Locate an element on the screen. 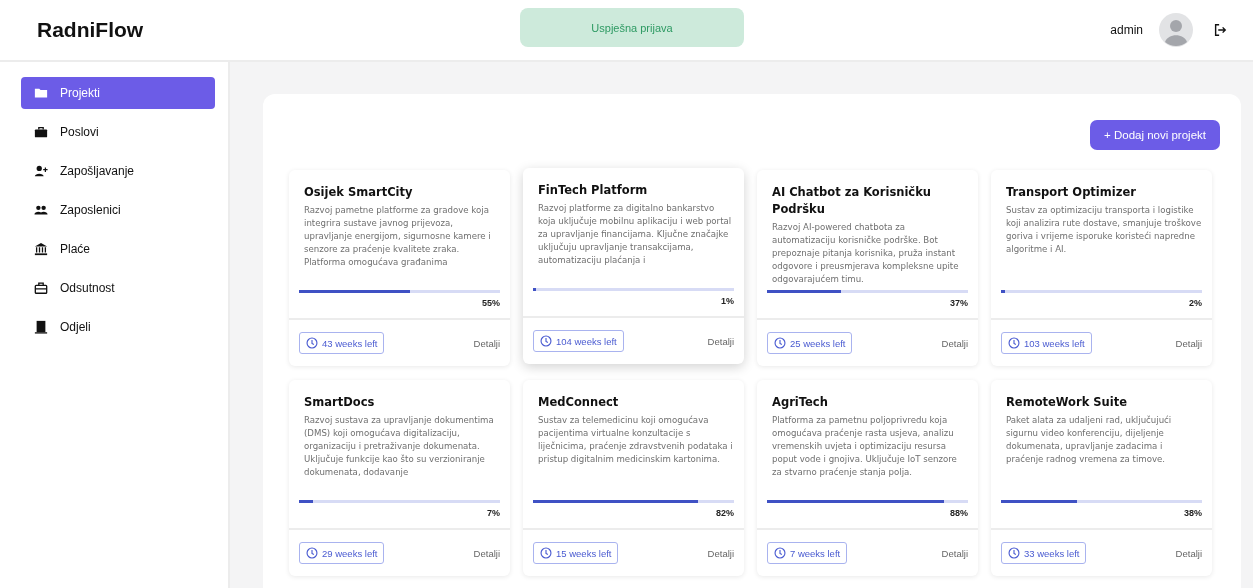 This screenshot has width=1253, height=588. bank-icon is located at coordinates (41, 249).